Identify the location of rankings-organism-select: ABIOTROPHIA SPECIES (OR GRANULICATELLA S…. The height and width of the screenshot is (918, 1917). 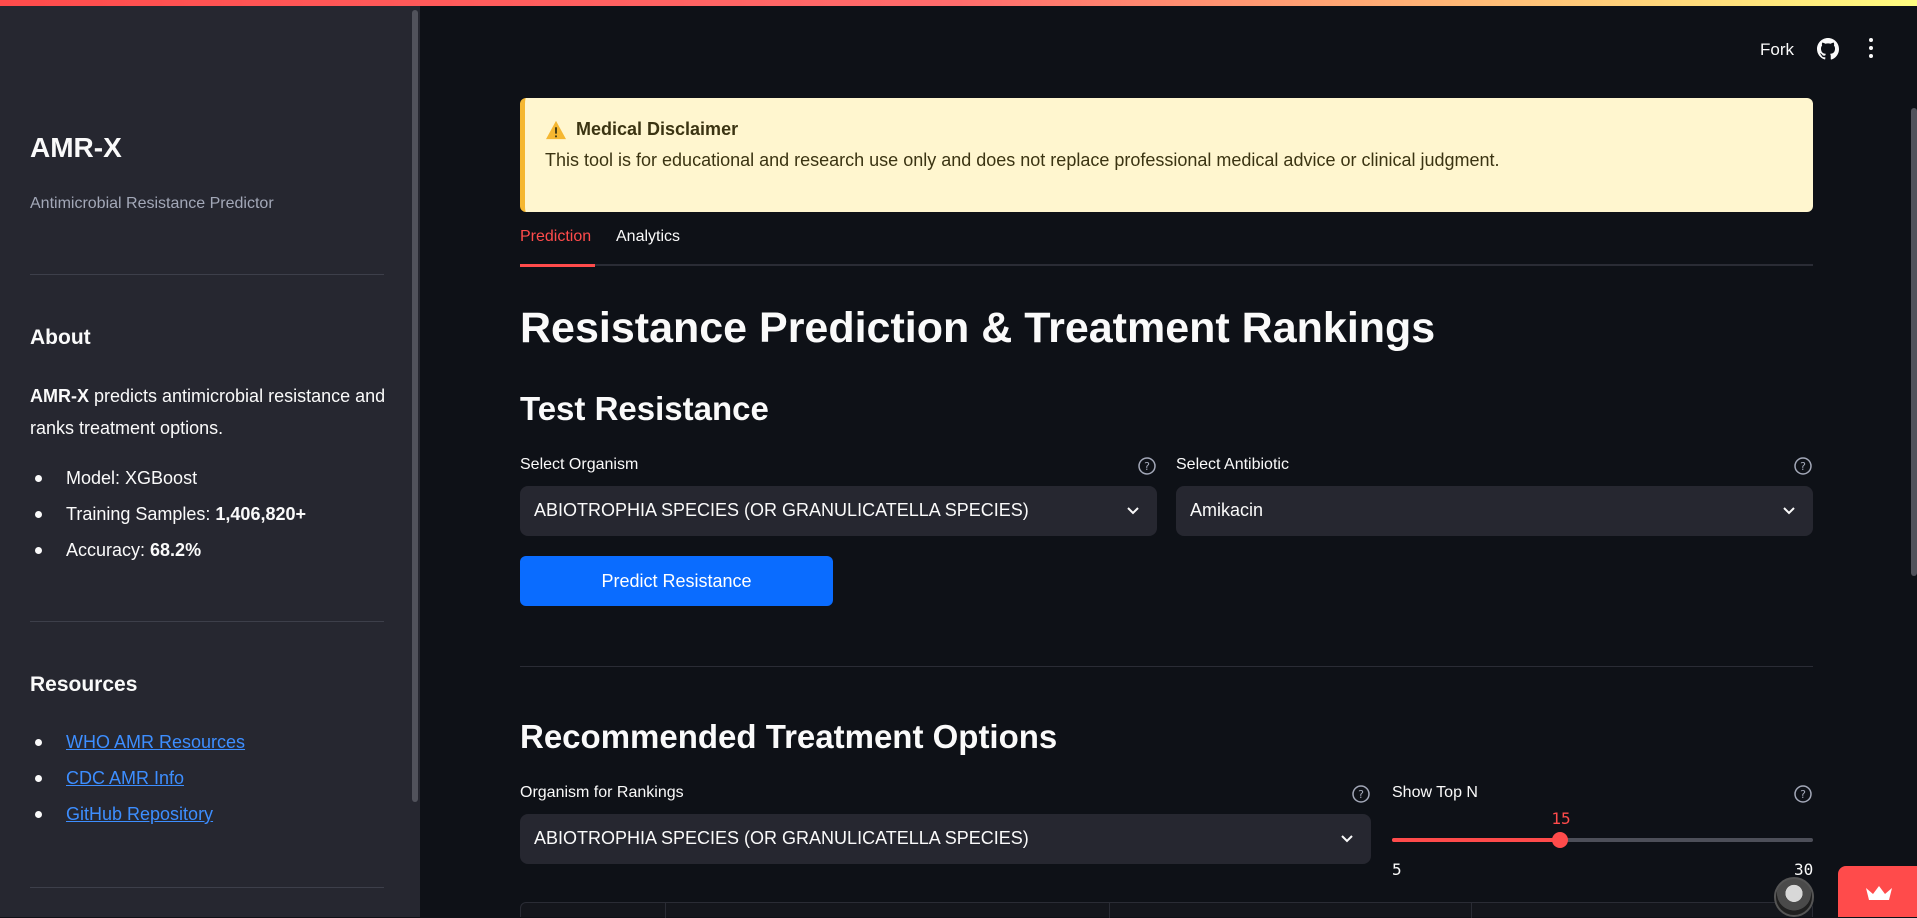
(945, 839).